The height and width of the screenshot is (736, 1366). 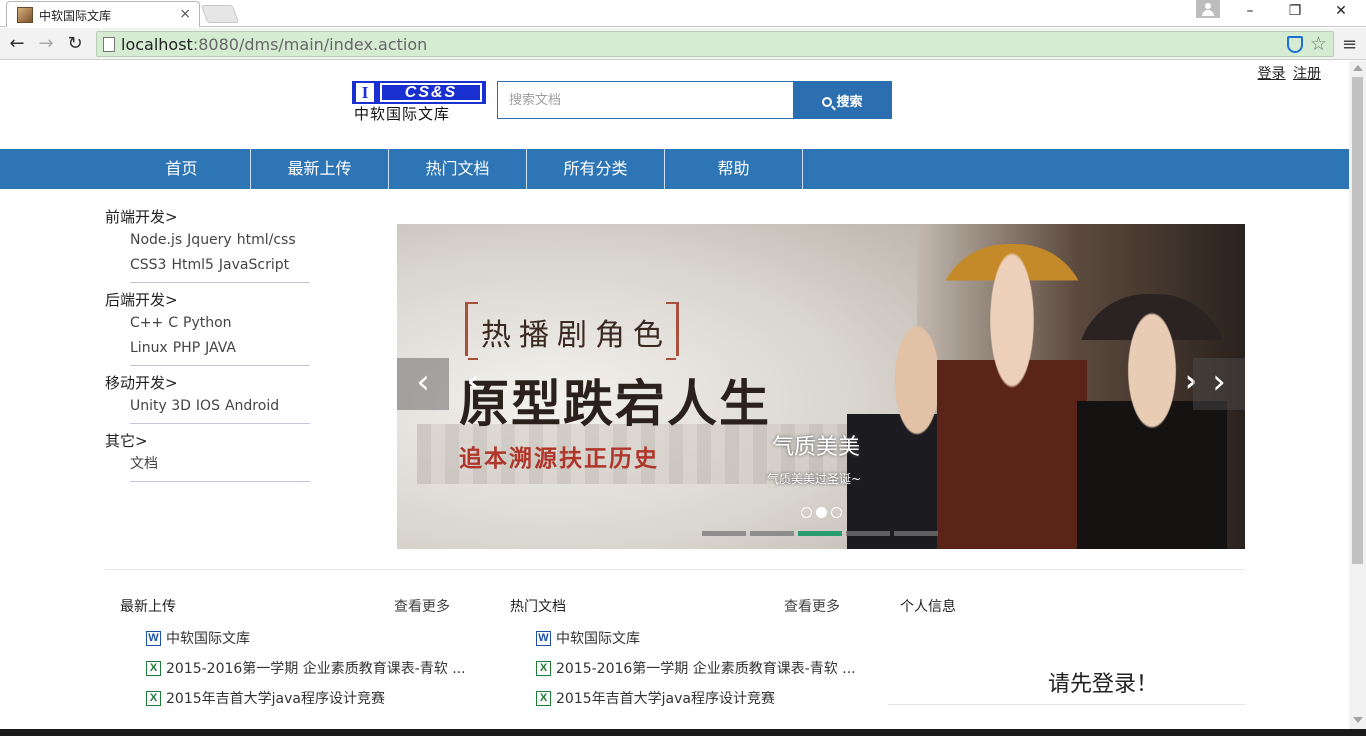 I want to click on restore-button: ❐, so click(x=1295, y=12).